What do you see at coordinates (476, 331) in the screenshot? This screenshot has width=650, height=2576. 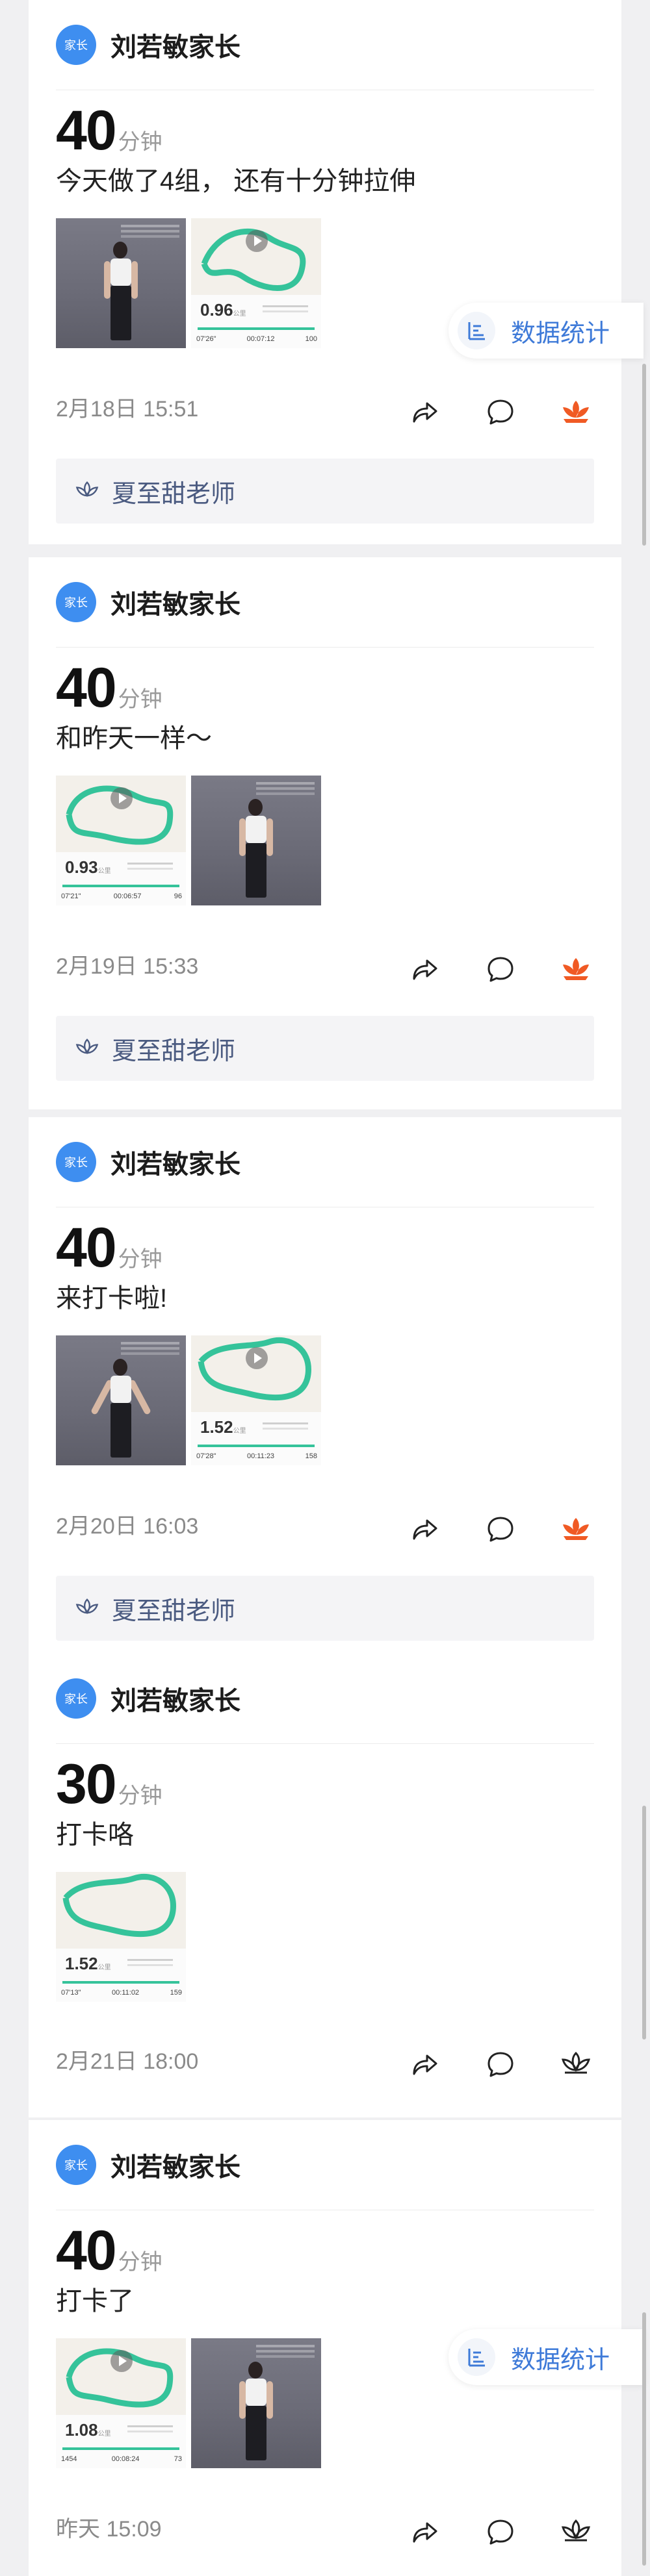 I see `bar-list-icon` at bounding box center [476, 331].